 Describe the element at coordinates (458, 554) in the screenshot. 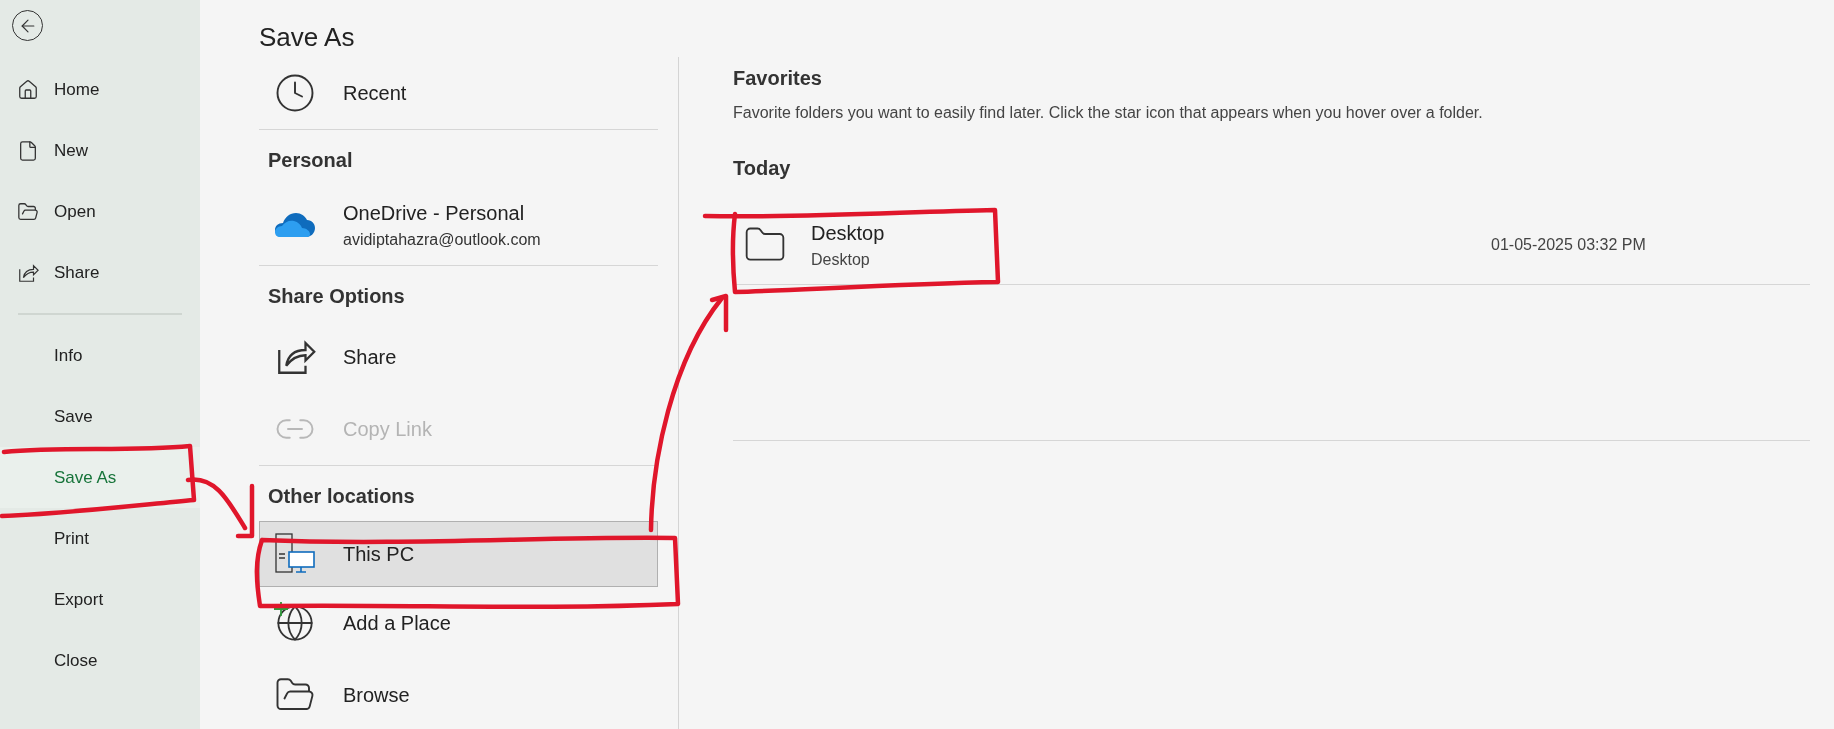

I see `location-item: This PC` at that location.